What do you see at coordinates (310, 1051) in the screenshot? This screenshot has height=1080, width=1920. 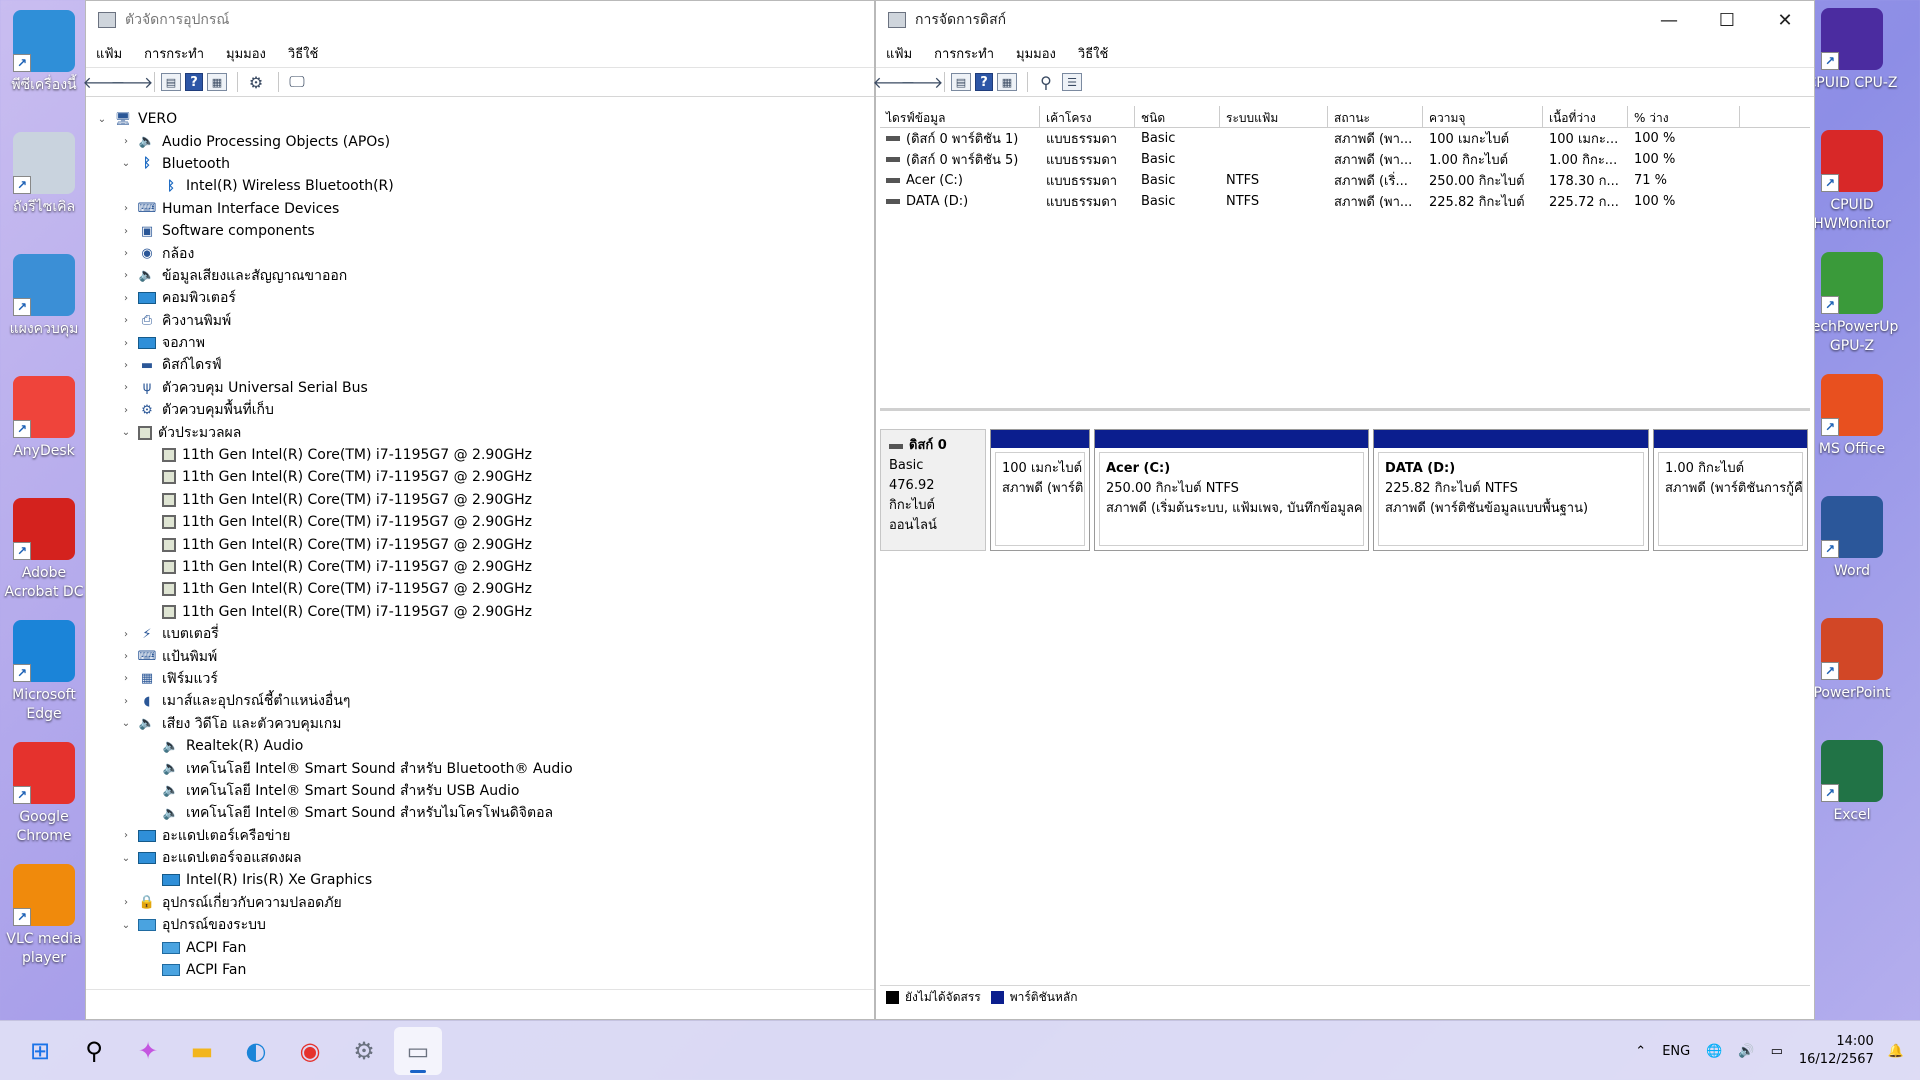 I see `chrome-icon: ◉` at bounding box center [310, 1051].